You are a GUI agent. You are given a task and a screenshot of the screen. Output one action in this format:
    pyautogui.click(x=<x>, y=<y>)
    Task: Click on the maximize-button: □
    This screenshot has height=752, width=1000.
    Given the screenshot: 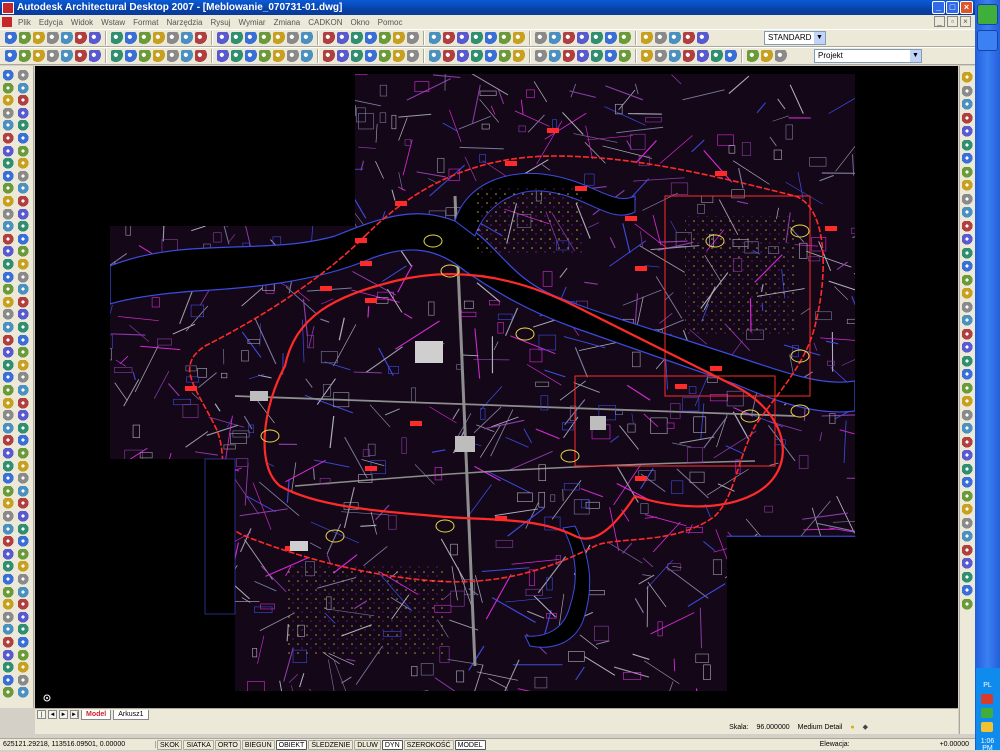 What is the action you would take?
    pyautogui.click(x=952, y=7)
    